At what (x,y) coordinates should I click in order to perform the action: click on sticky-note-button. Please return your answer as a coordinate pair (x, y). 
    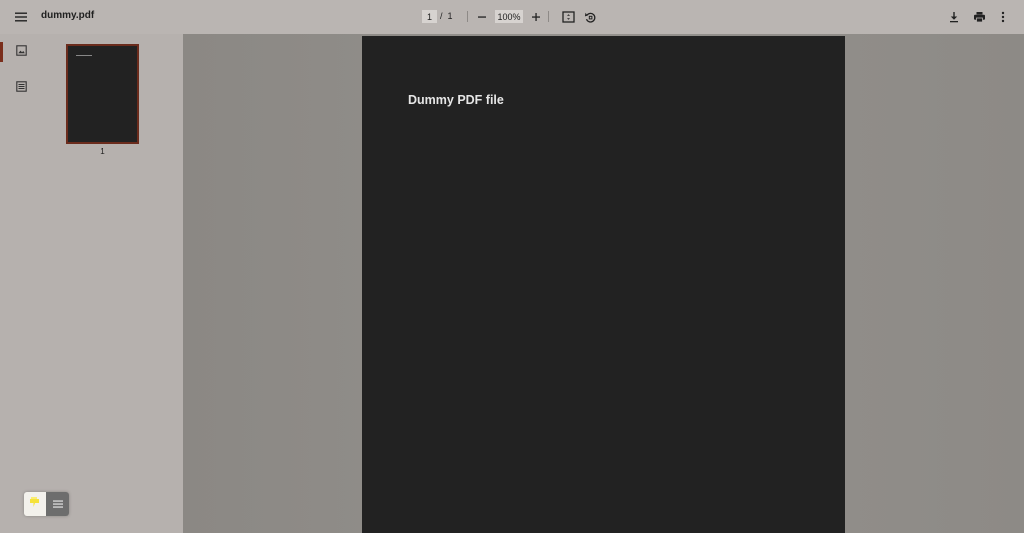
    Looking at the image, I should click on (35, 504).